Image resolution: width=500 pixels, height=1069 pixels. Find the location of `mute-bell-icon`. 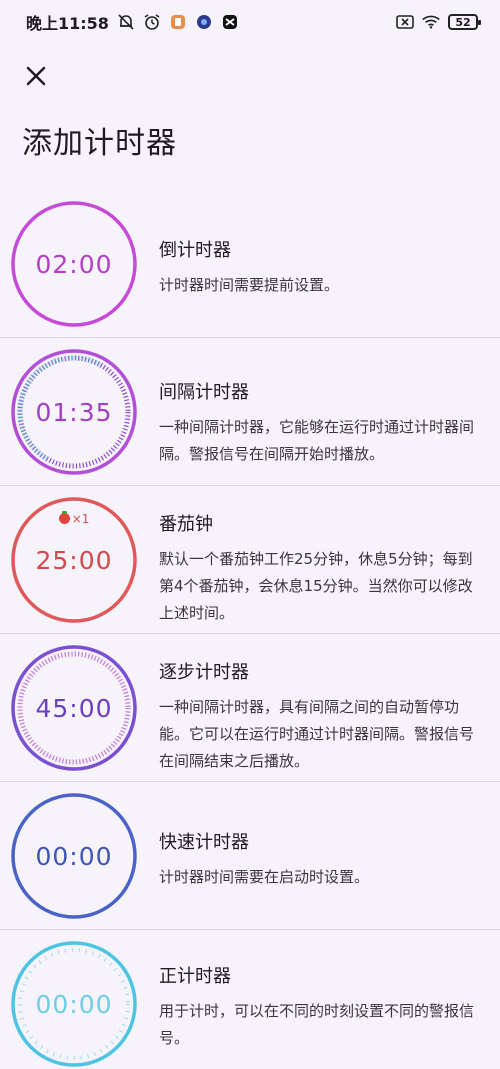

mute-bell-icon is located at coordinates (126, 22).